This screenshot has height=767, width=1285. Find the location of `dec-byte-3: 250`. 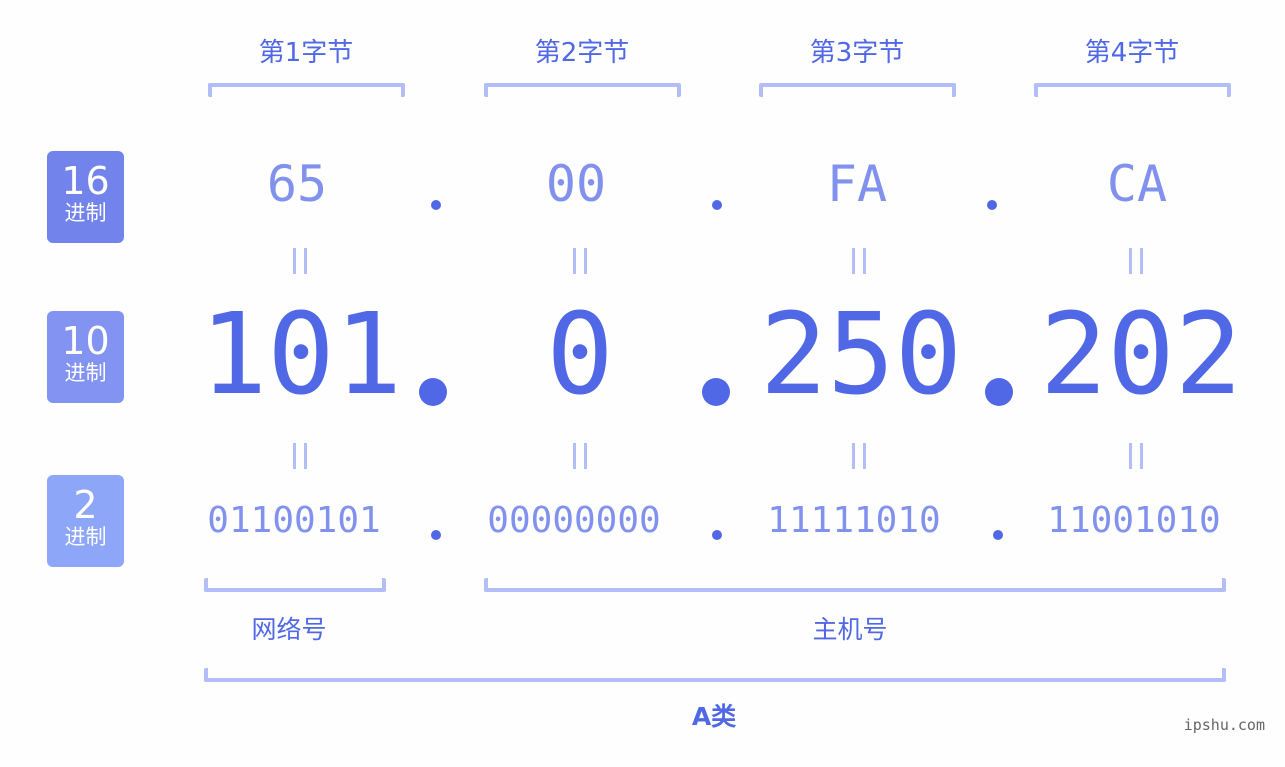

dec-byte-3: 250 is located at coordinates (861, 355).